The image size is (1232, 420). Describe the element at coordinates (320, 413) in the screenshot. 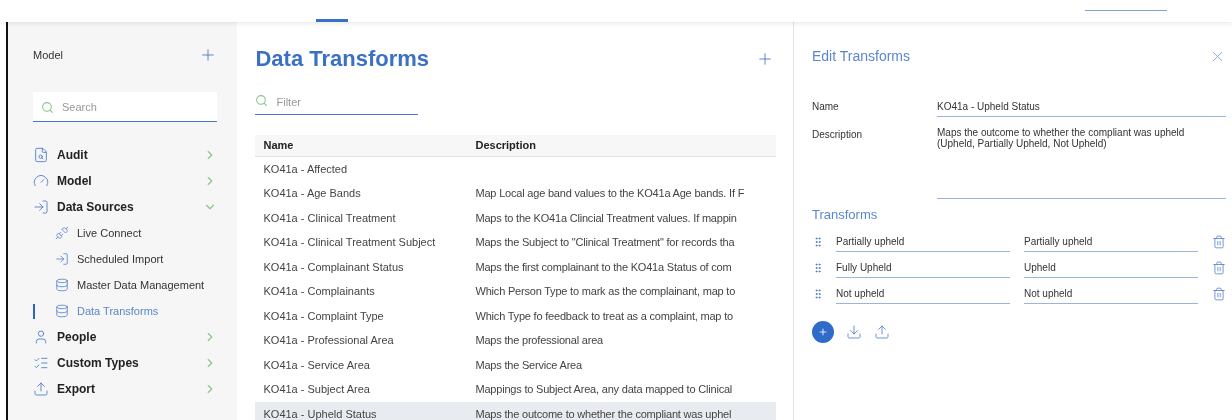

I see `table-cell-text: KO41a - Upheld Status` at that location.